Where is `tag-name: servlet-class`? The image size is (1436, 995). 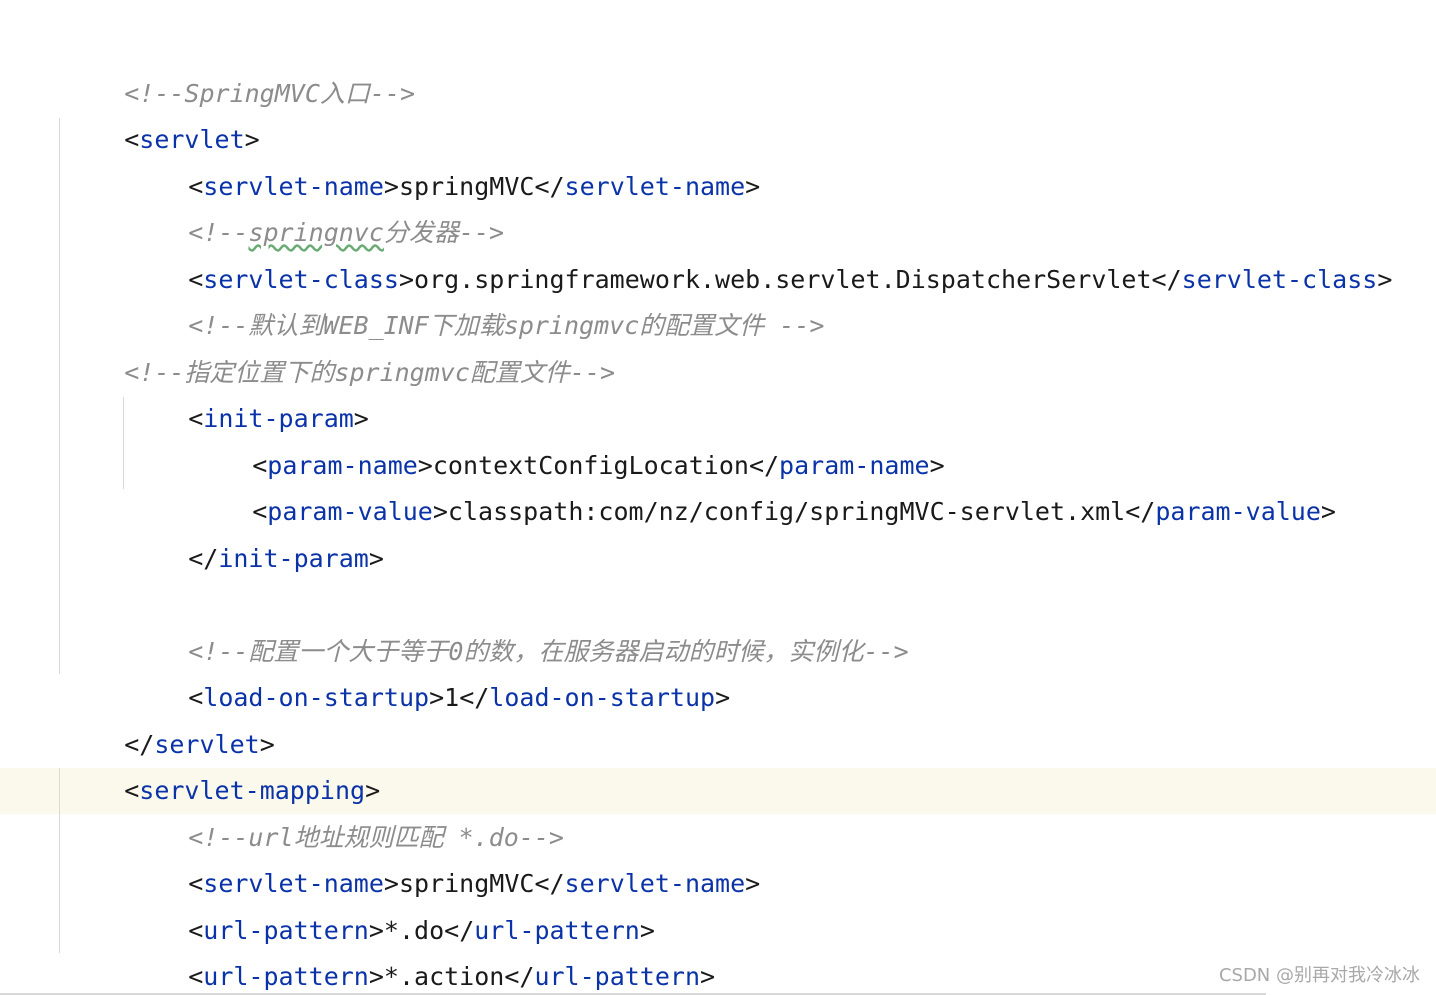 tag-name: servlet-class is located at coordinates (1279, 279).